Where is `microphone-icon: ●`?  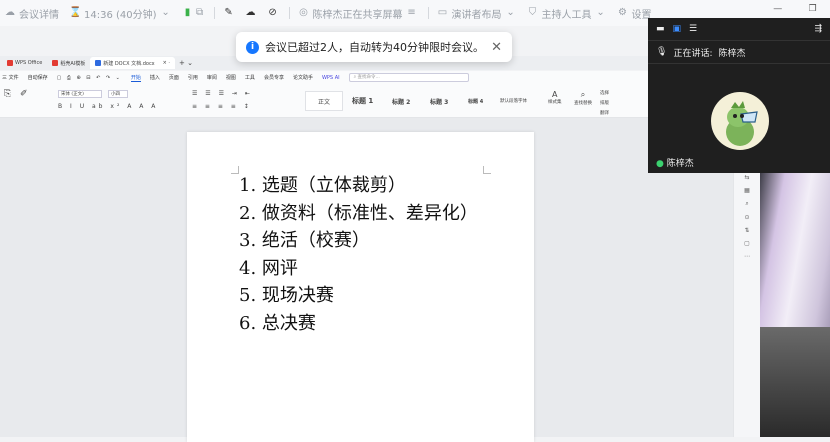
microphone-icon: ● is located at coordinates (660, 164).